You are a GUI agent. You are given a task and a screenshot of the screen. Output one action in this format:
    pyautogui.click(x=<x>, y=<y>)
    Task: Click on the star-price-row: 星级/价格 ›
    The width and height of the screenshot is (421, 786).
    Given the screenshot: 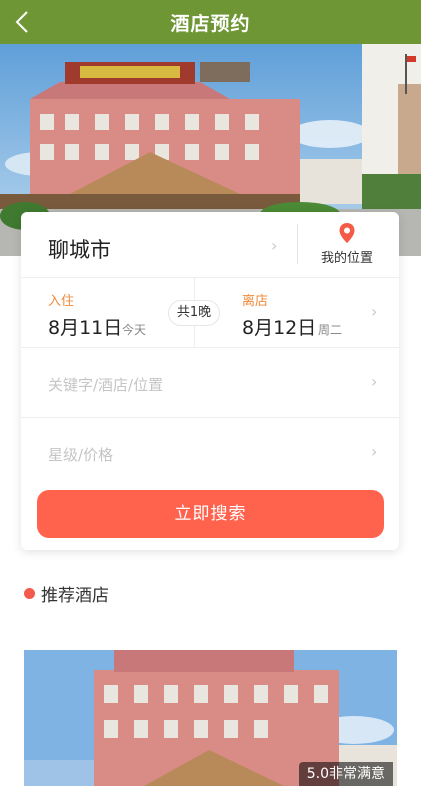 What is the action you would take?
    pyautogui.click(x=210, y=453)
    